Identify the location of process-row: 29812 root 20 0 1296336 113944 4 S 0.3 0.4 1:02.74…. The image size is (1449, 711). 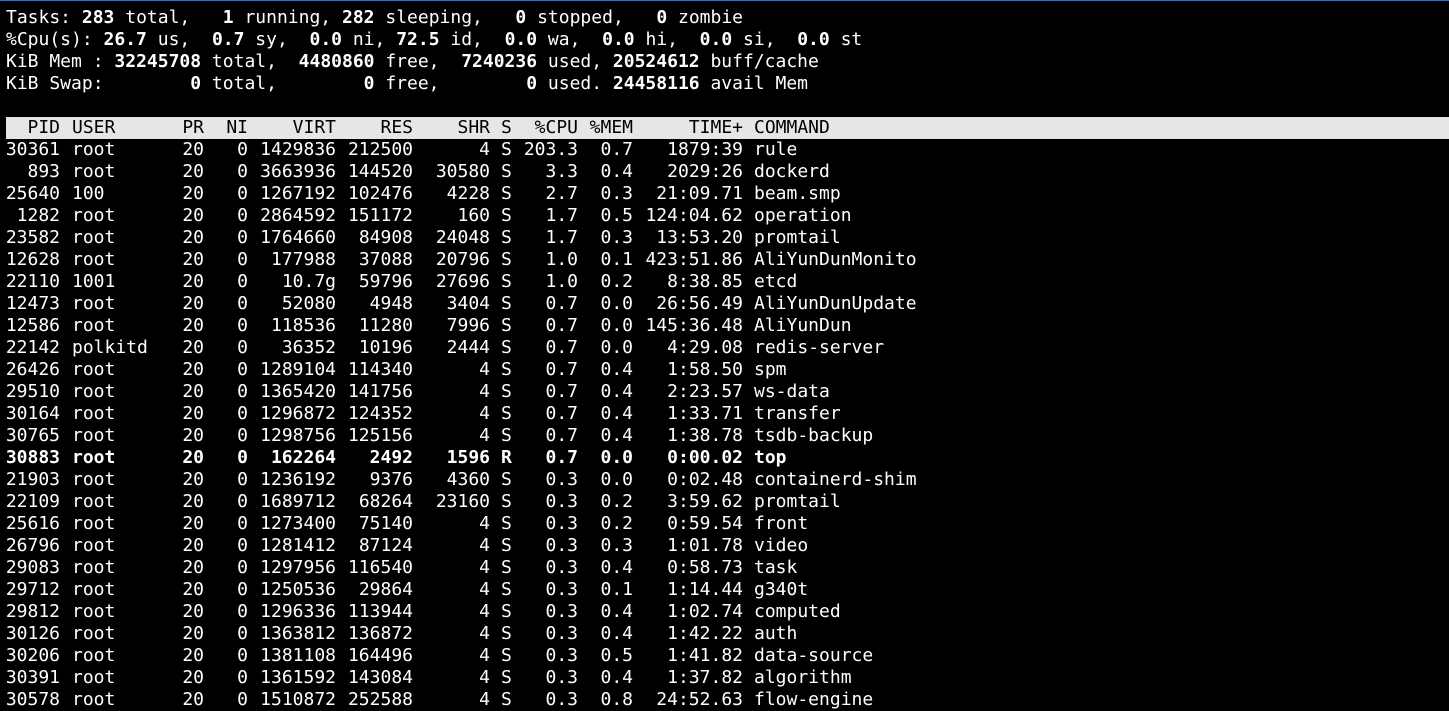
(724, 612).